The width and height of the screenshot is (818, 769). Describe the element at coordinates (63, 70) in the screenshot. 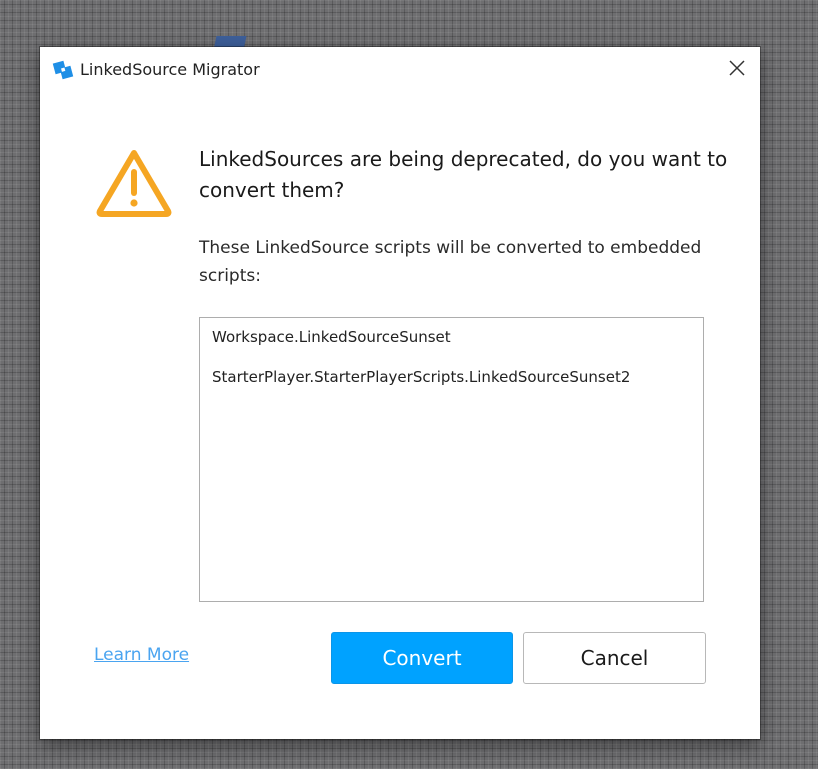

I see `roblox-studio-logo-icon` at that location.